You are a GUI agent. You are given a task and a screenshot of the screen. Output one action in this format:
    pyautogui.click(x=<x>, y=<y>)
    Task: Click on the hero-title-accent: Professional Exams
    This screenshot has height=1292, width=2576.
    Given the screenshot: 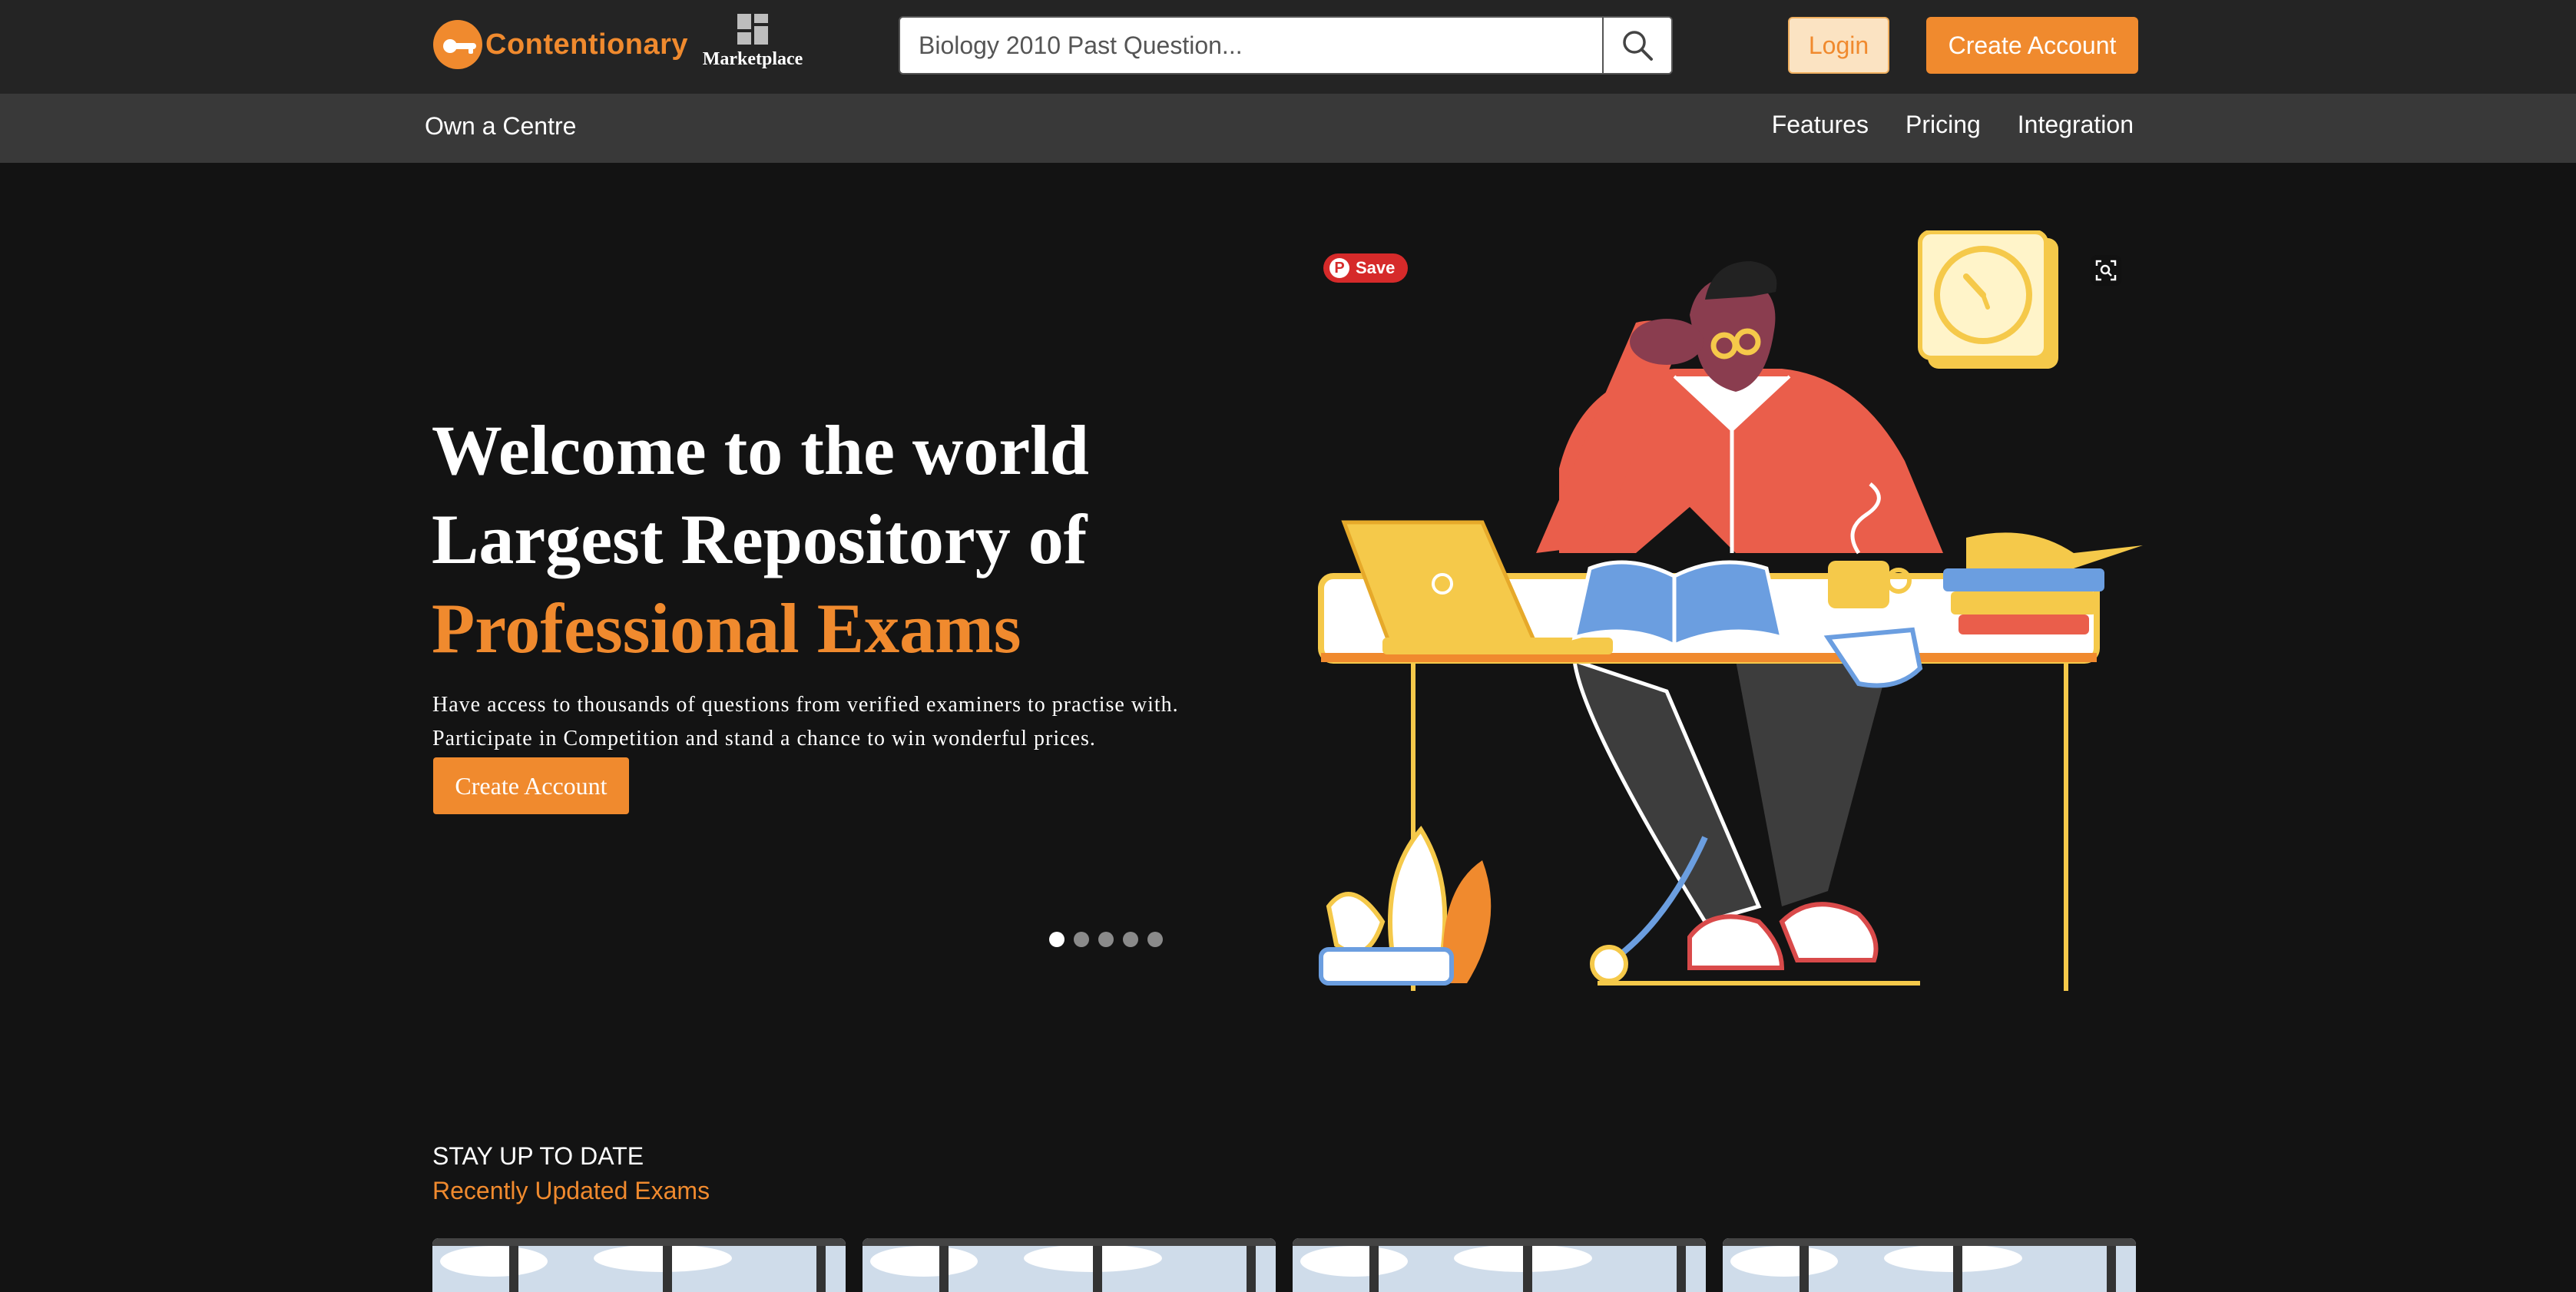 What is the action you would take?
    pyautogui.click(x=726, y=628)
    